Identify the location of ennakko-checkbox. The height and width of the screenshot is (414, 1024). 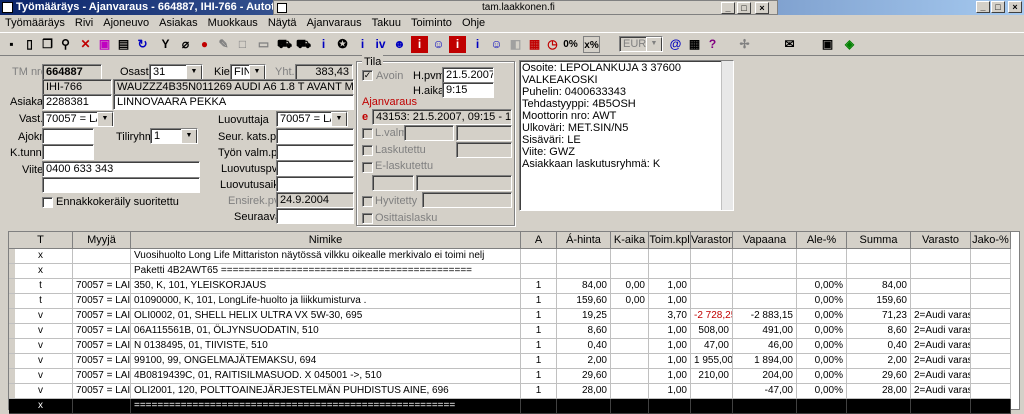
(47, 202).